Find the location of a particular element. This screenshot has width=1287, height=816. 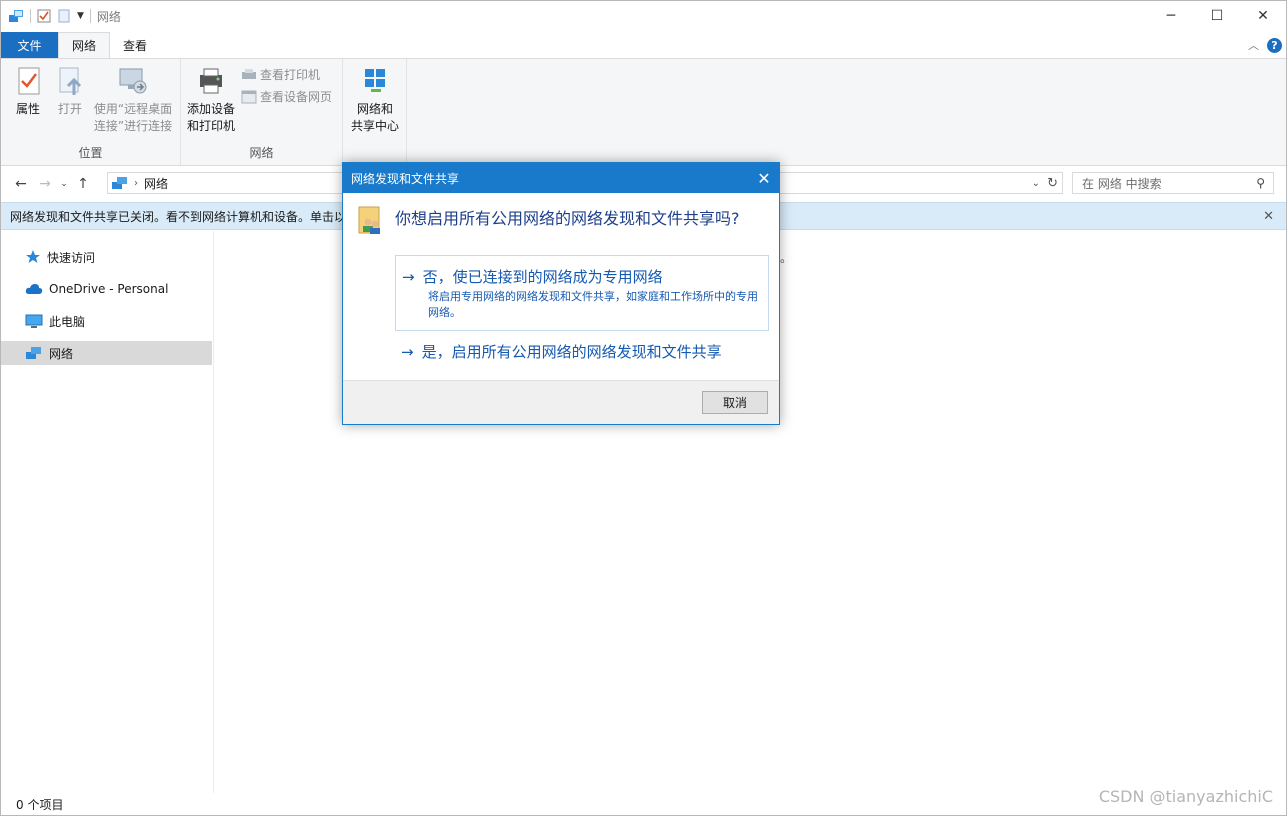

network-sharing-center-icon is located at coordinates (375, 80).